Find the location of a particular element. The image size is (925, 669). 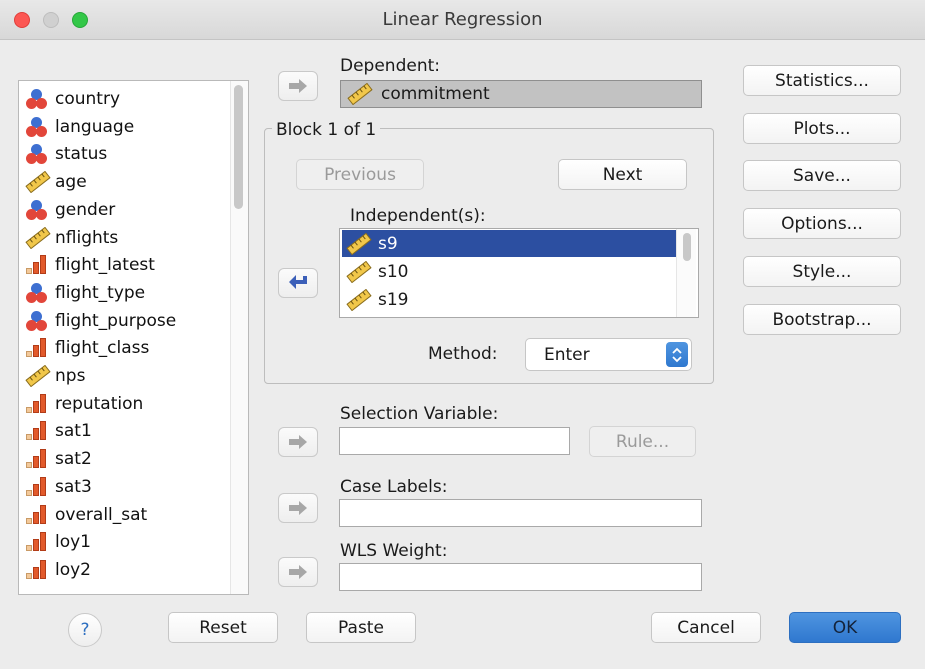

independent-item: s10 is located at coordinates (509, 271).